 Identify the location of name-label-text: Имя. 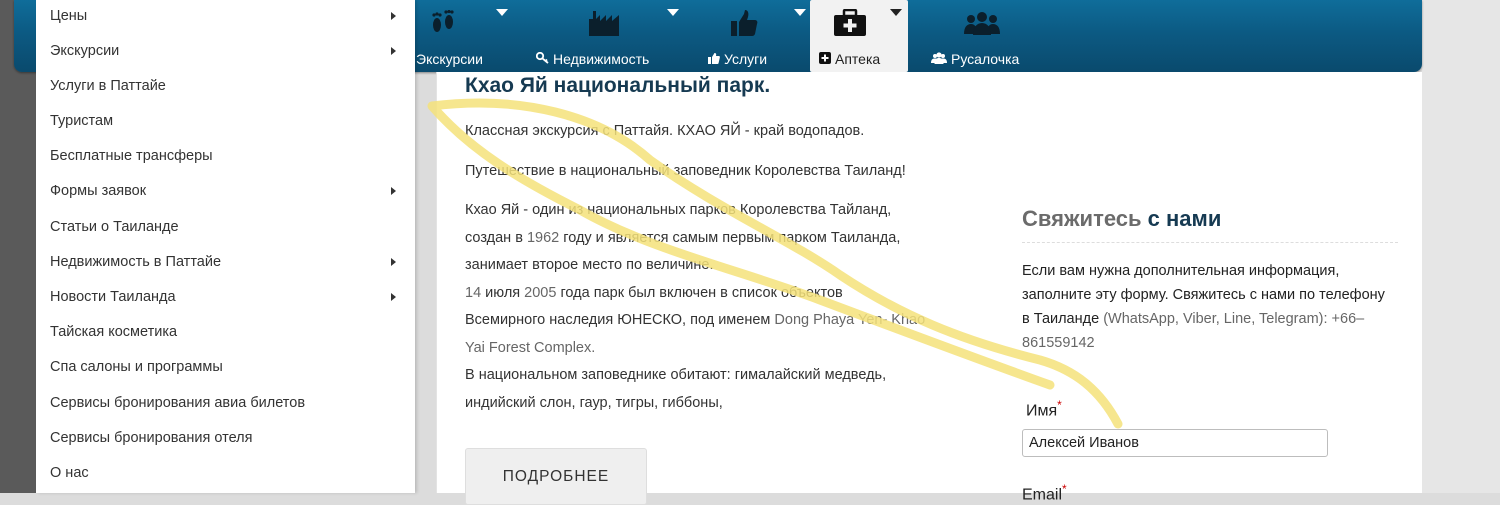
(1042, 411).